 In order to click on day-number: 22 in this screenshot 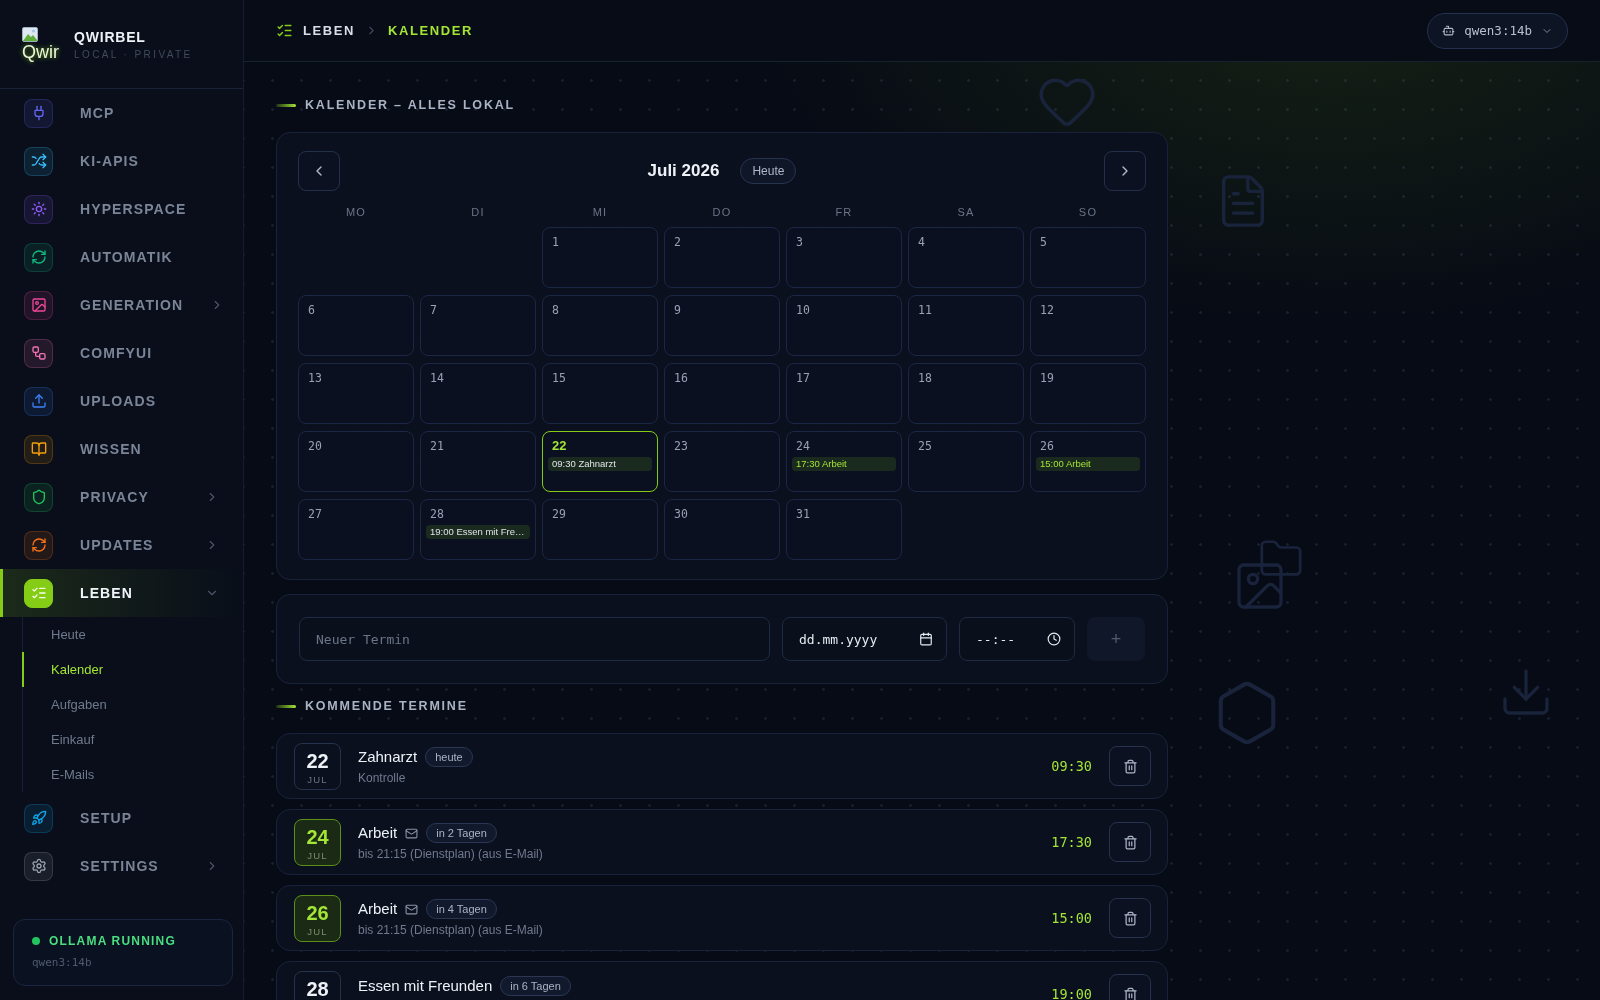, I will do `click(559, 446)`.